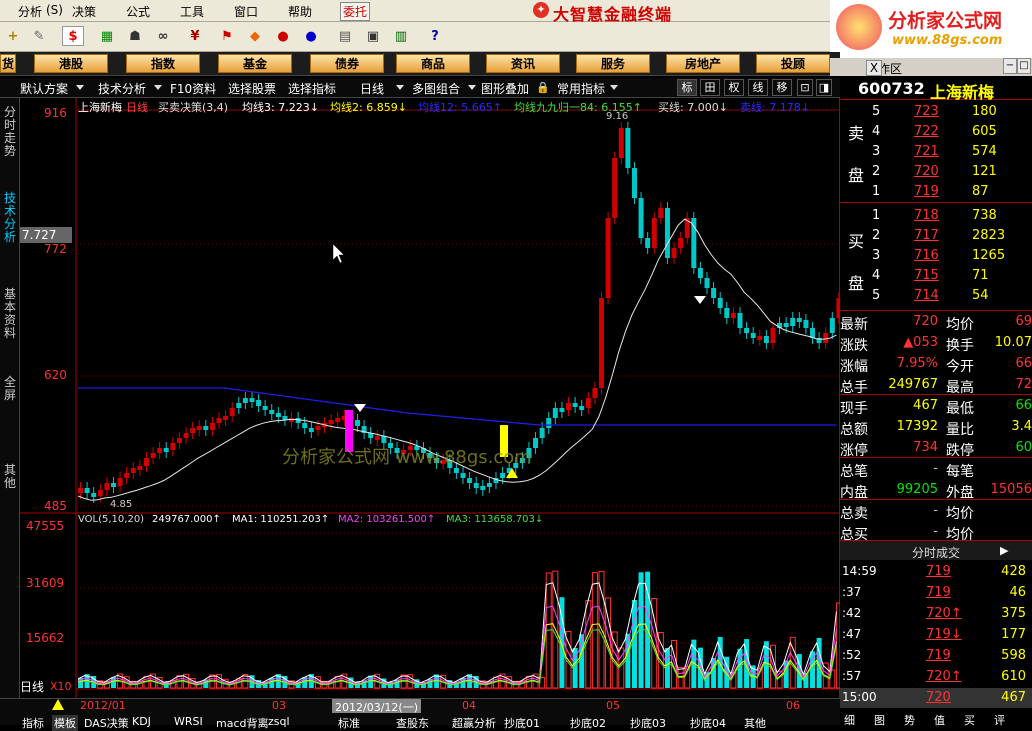 The width and height of the screenshot is (1032, 731). What do you see at coordinates (10, 132) in the screenshot?
I see `tab-minute-chart: 分时走势` at bounding box center [10, 132].